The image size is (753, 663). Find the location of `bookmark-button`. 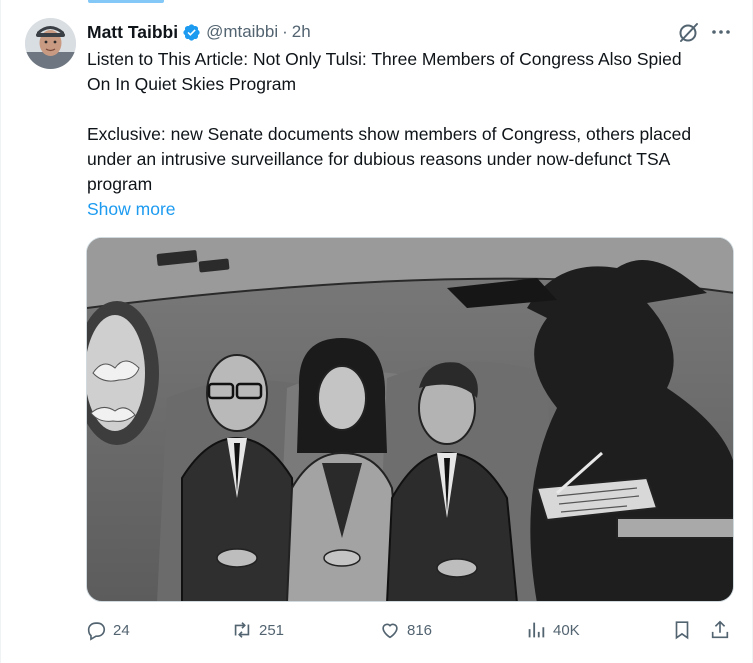

bookmark-button is located at coordinates (682, 630).